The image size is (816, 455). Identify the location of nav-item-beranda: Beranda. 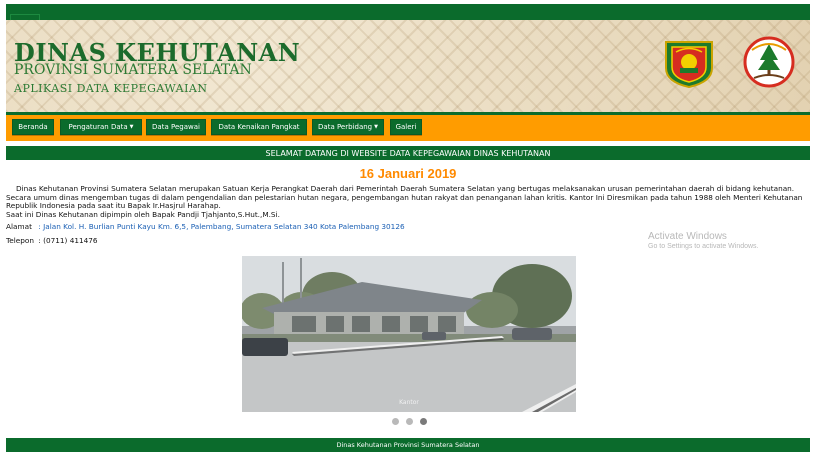
(33, 127).